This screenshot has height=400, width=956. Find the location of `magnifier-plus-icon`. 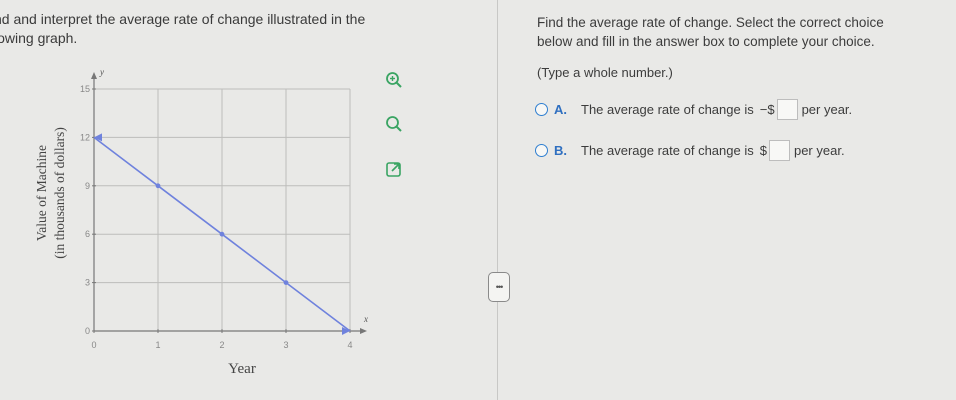

magnifier-plus-icon is located at coordinates (394, 80).